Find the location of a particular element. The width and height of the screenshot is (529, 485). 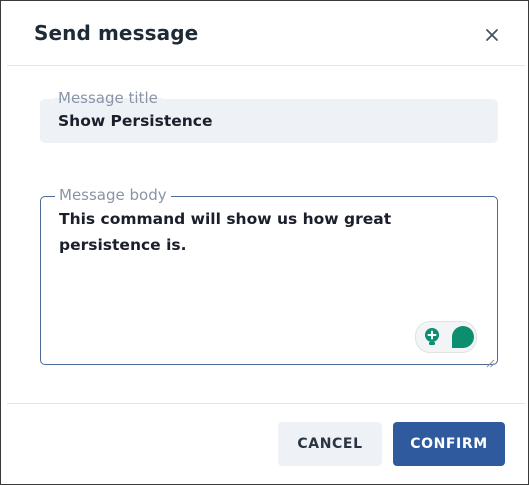

writing-assistant-widget is located at coordinates (446, 337).